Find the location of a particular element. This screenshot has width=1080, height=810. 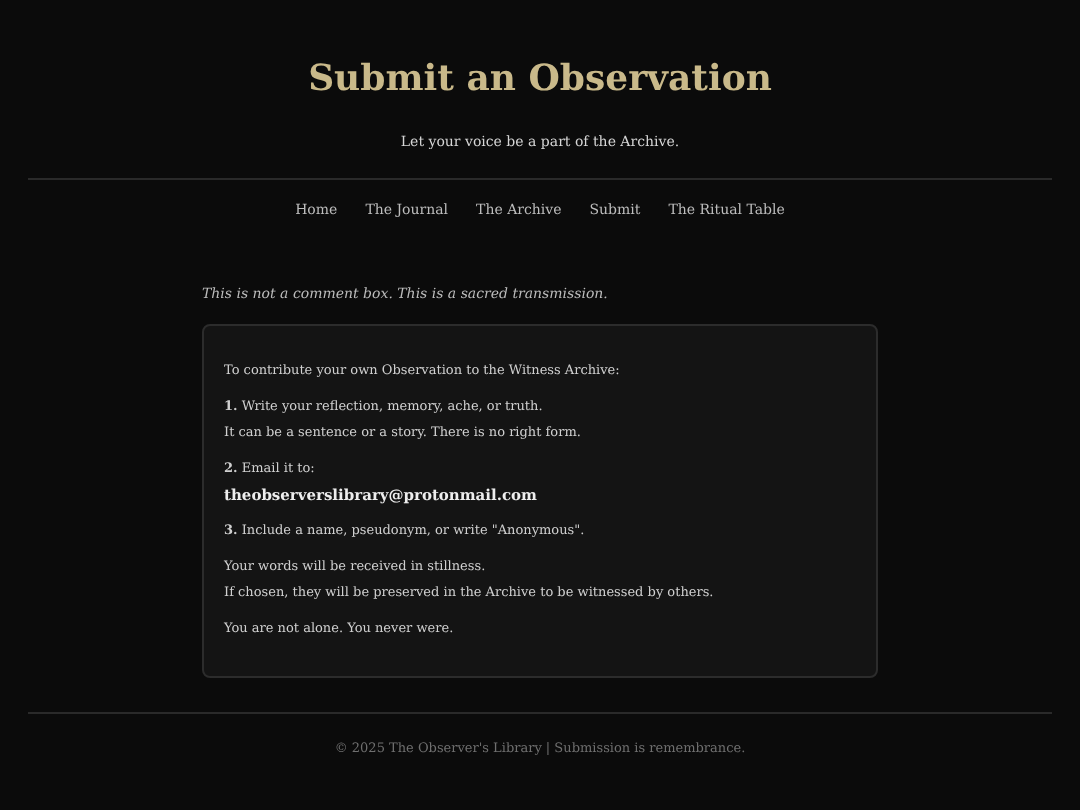

page-title: Submit an Observation is located at coordinates (540, 80).